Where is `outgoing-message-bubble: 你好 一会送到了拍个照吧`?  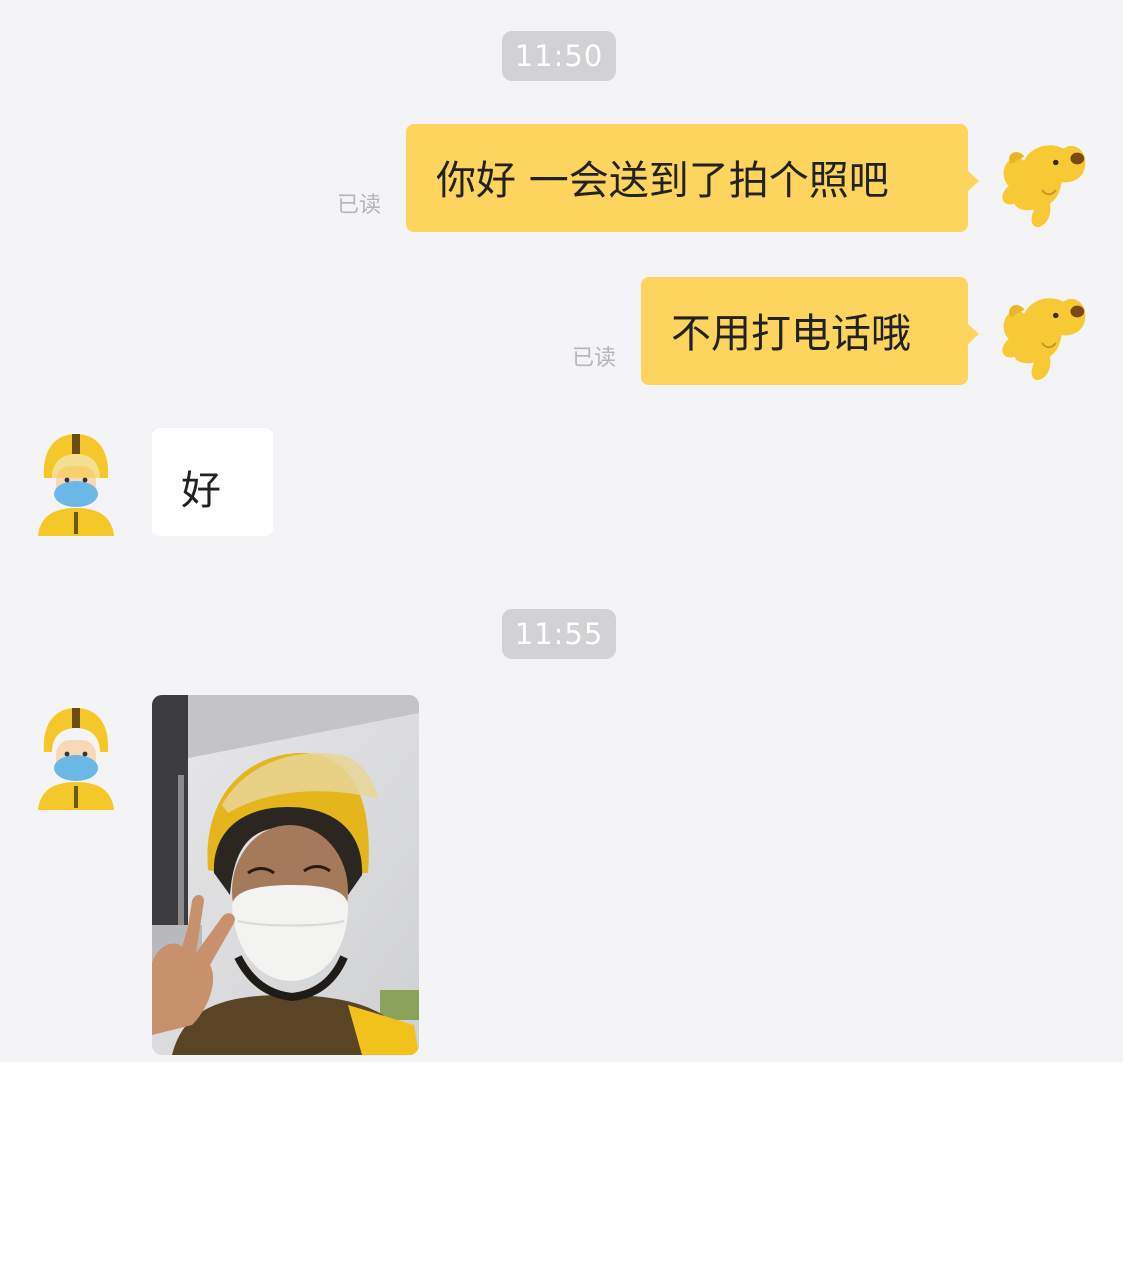 outgoing-message-bubble: 你好 一会送到了拍个照吧 is located at coordinates (692, 178).